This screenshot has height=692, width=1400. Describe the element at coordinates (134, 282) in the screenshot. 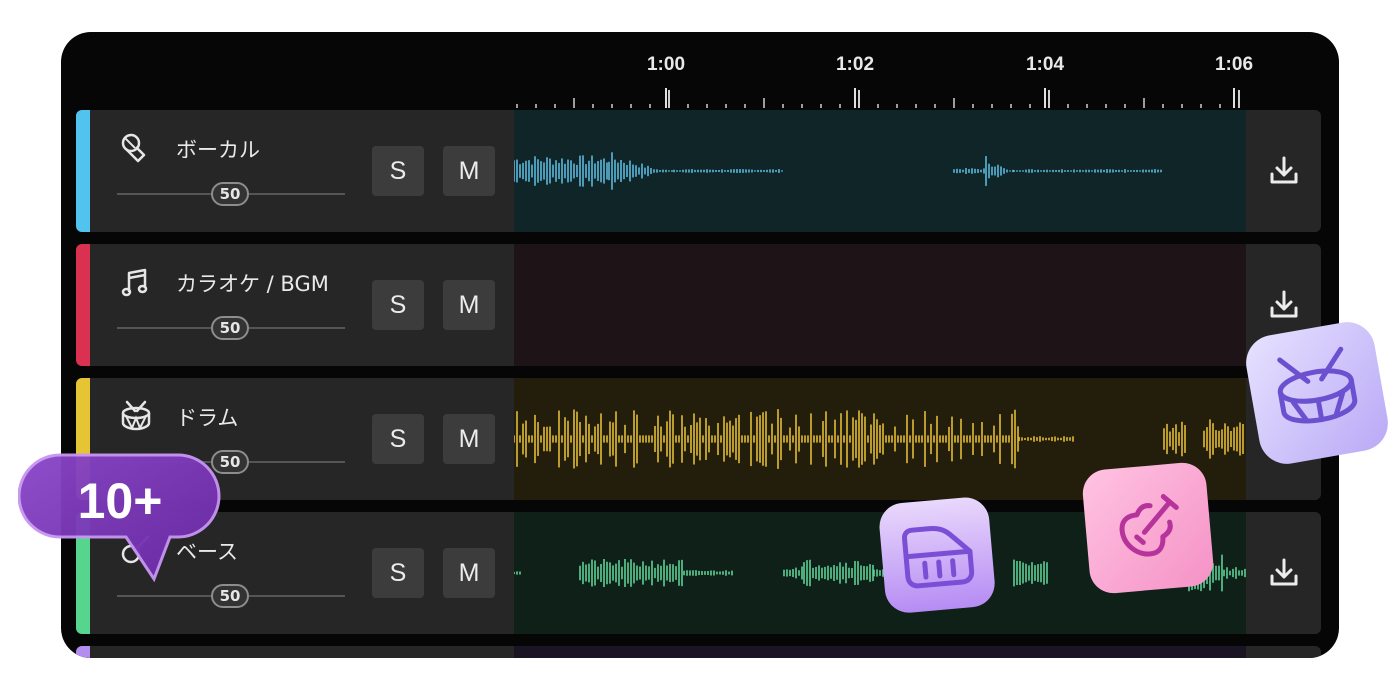

I see `music-note-icon` at that location.